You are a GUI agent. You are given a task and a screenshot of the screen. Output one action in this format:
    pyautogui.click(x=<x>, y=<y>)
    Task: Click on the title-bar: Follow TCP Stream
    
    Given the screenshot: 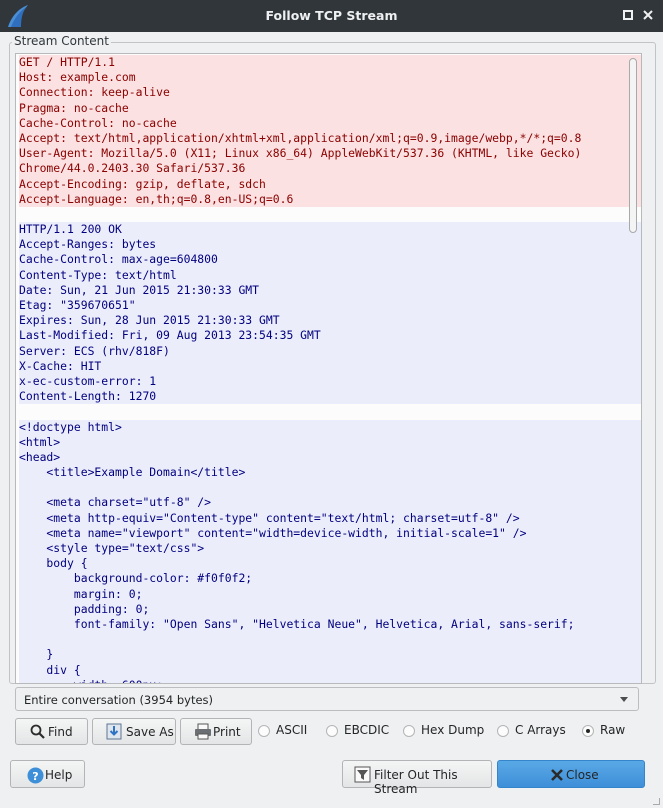 What is the action you would take?
    pyautogui.click(x=331, y=16)
    